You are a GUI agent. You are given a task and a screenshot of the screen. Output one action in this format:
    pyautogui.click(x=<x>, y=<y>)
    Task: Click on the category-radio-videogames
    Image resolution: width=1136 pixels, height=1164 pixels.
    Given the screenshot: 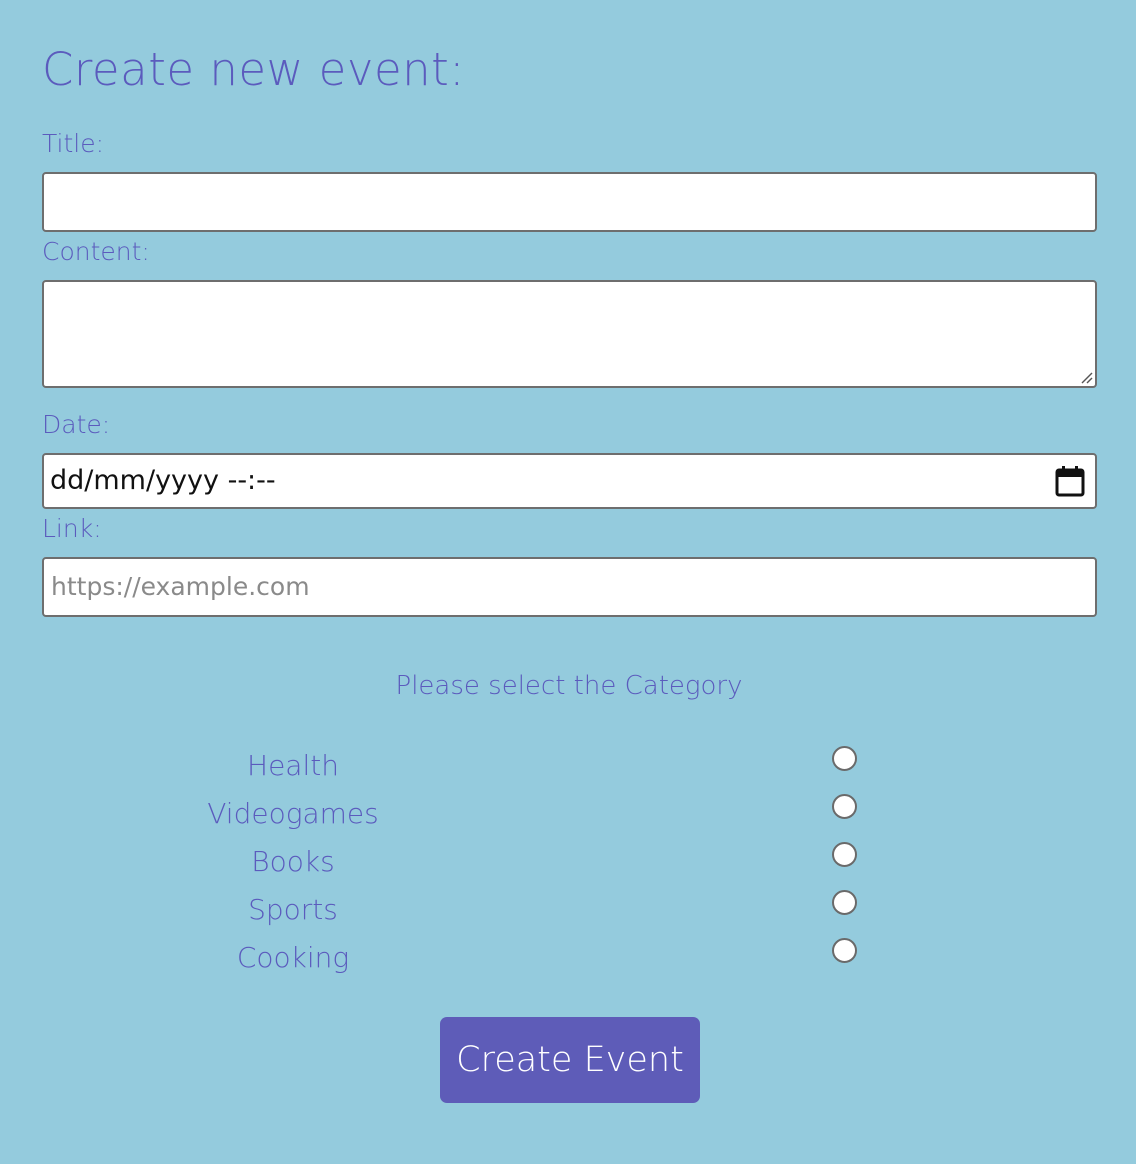 What is the action you would take?
    pyautogui.click(x=844, y=806)
    